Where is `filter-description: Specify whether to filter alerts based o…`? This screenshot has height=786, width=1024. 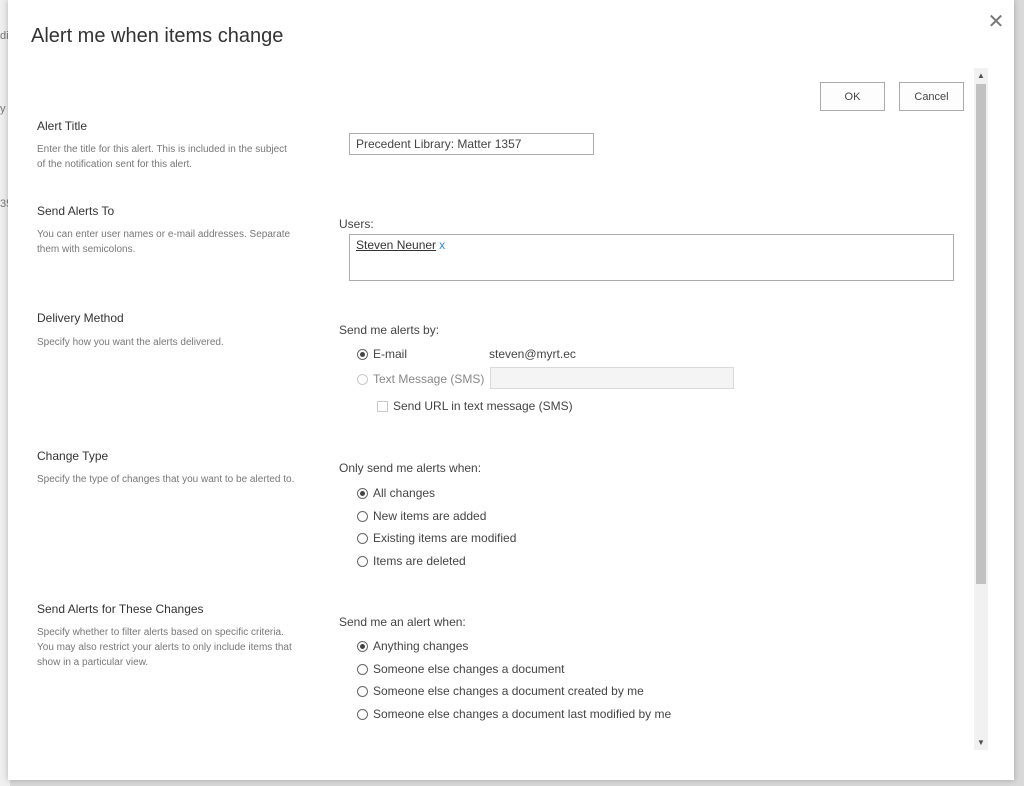 filter-description: Specify whether to filter alerts based o… is located at coordinates (164, 647).